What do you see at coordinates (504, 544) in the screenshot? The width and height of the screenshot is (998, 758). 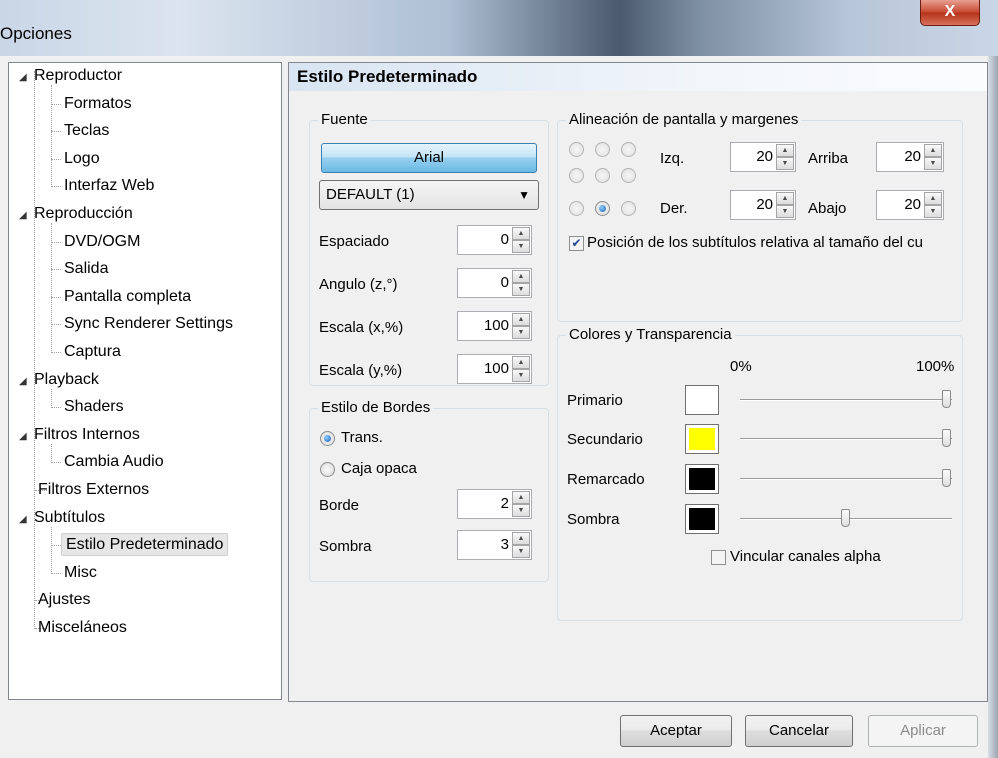 I see `sombra-value: 3` at bounding box center [504, 544].